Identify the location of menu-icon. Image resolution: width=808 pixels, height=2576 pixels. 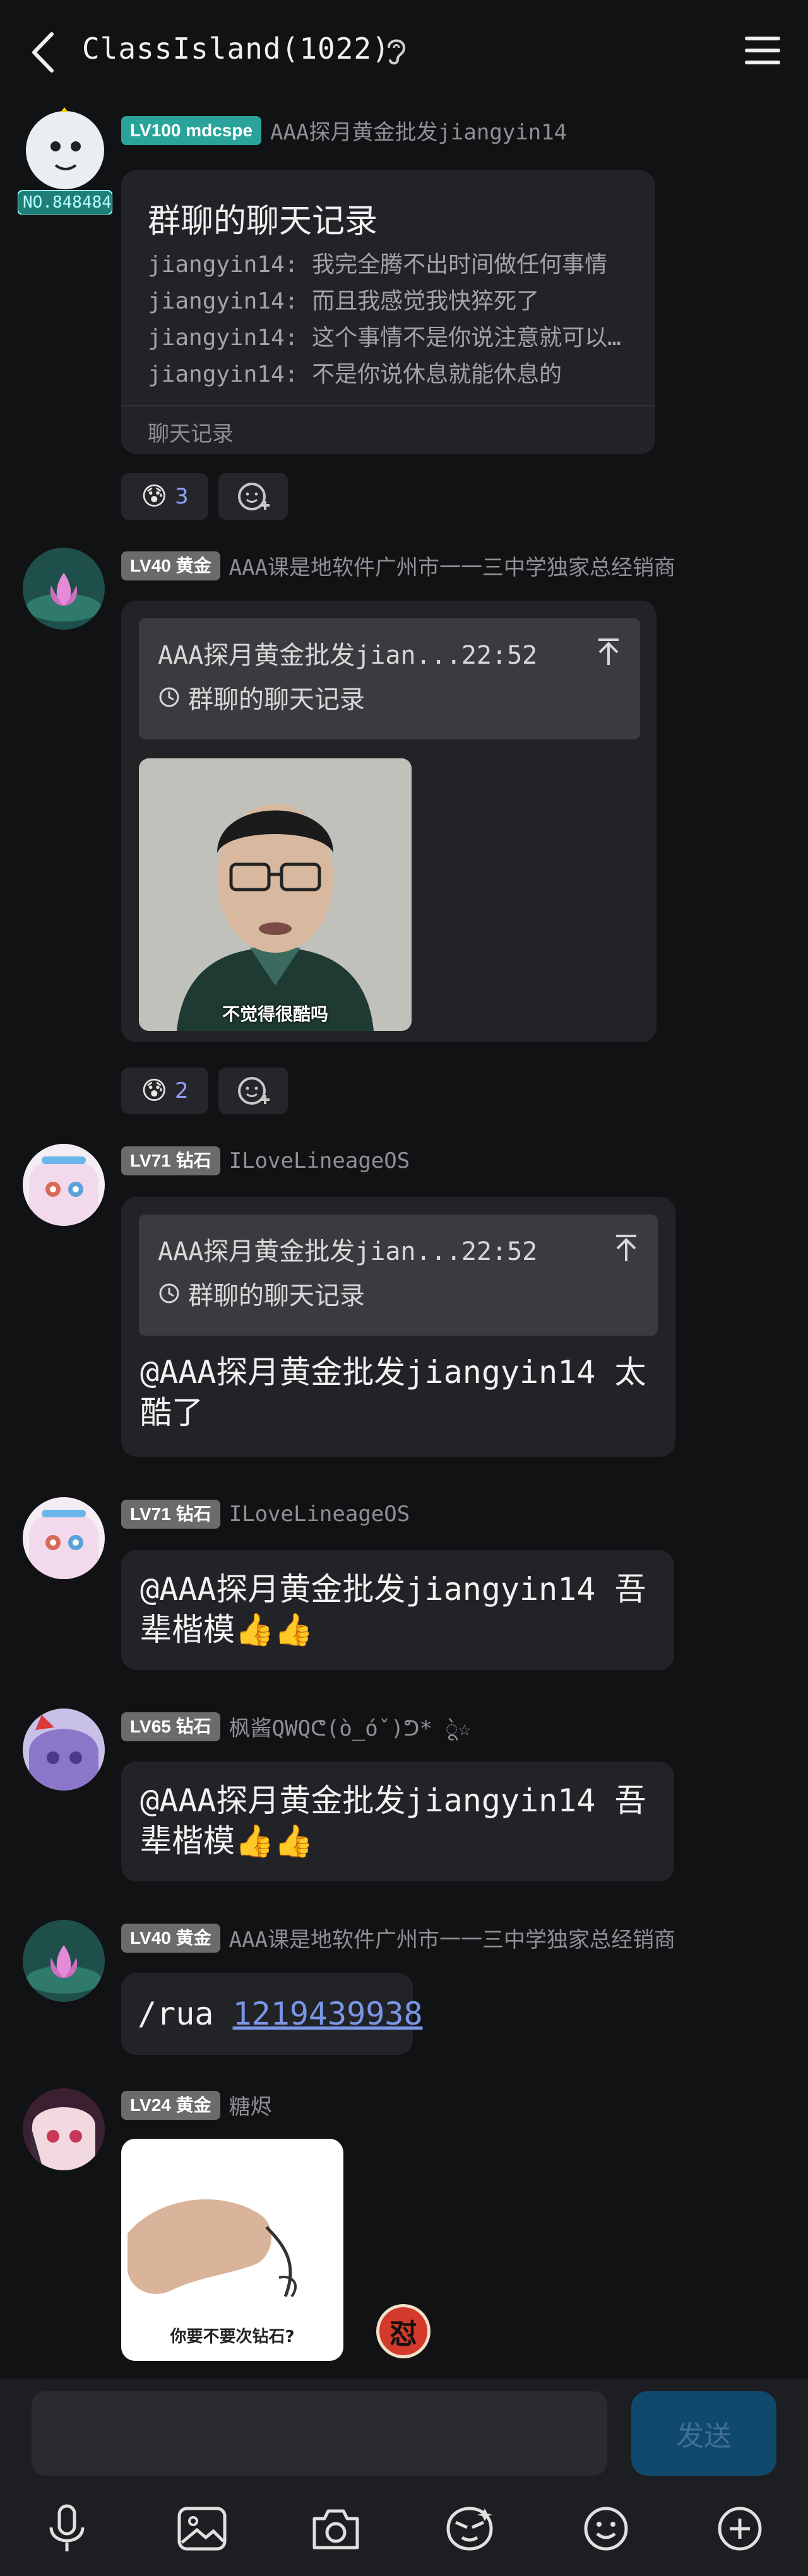
(762, 50).